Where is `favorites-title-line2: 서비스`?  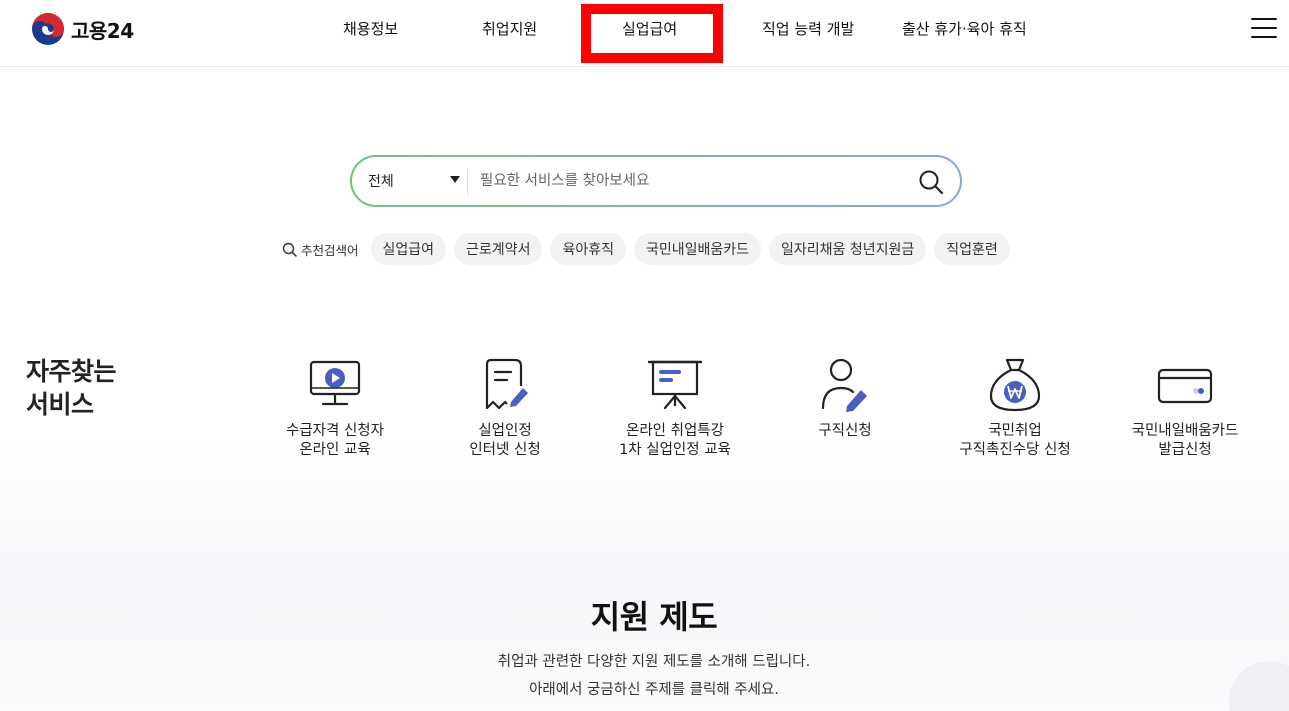 favorites-title-line2: 서비스 is located at coordinates (60, 404).